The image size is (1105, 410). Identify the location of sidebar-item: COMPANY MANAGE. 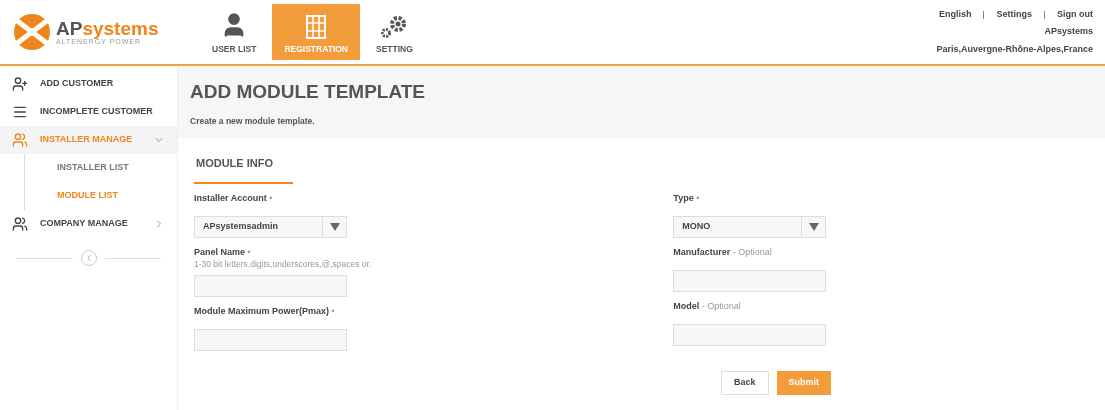
(88, 224).